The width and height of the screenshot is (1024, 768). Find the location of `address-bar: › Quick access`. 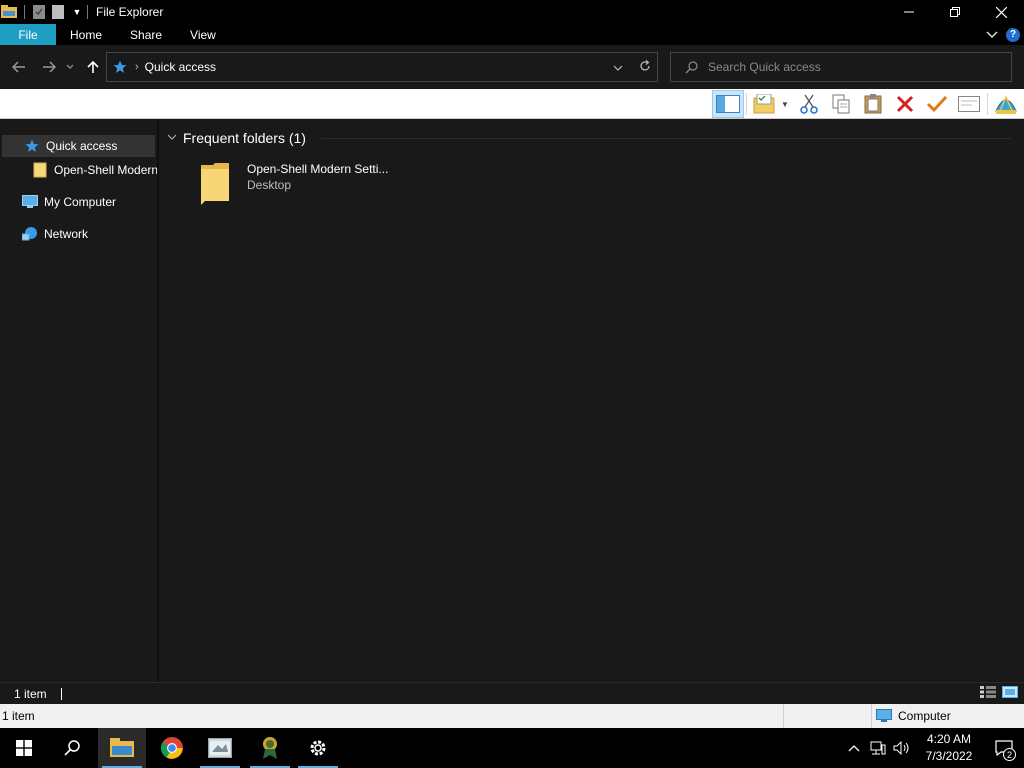

address-bar: › Quick access is located at coordinates (382, 67).